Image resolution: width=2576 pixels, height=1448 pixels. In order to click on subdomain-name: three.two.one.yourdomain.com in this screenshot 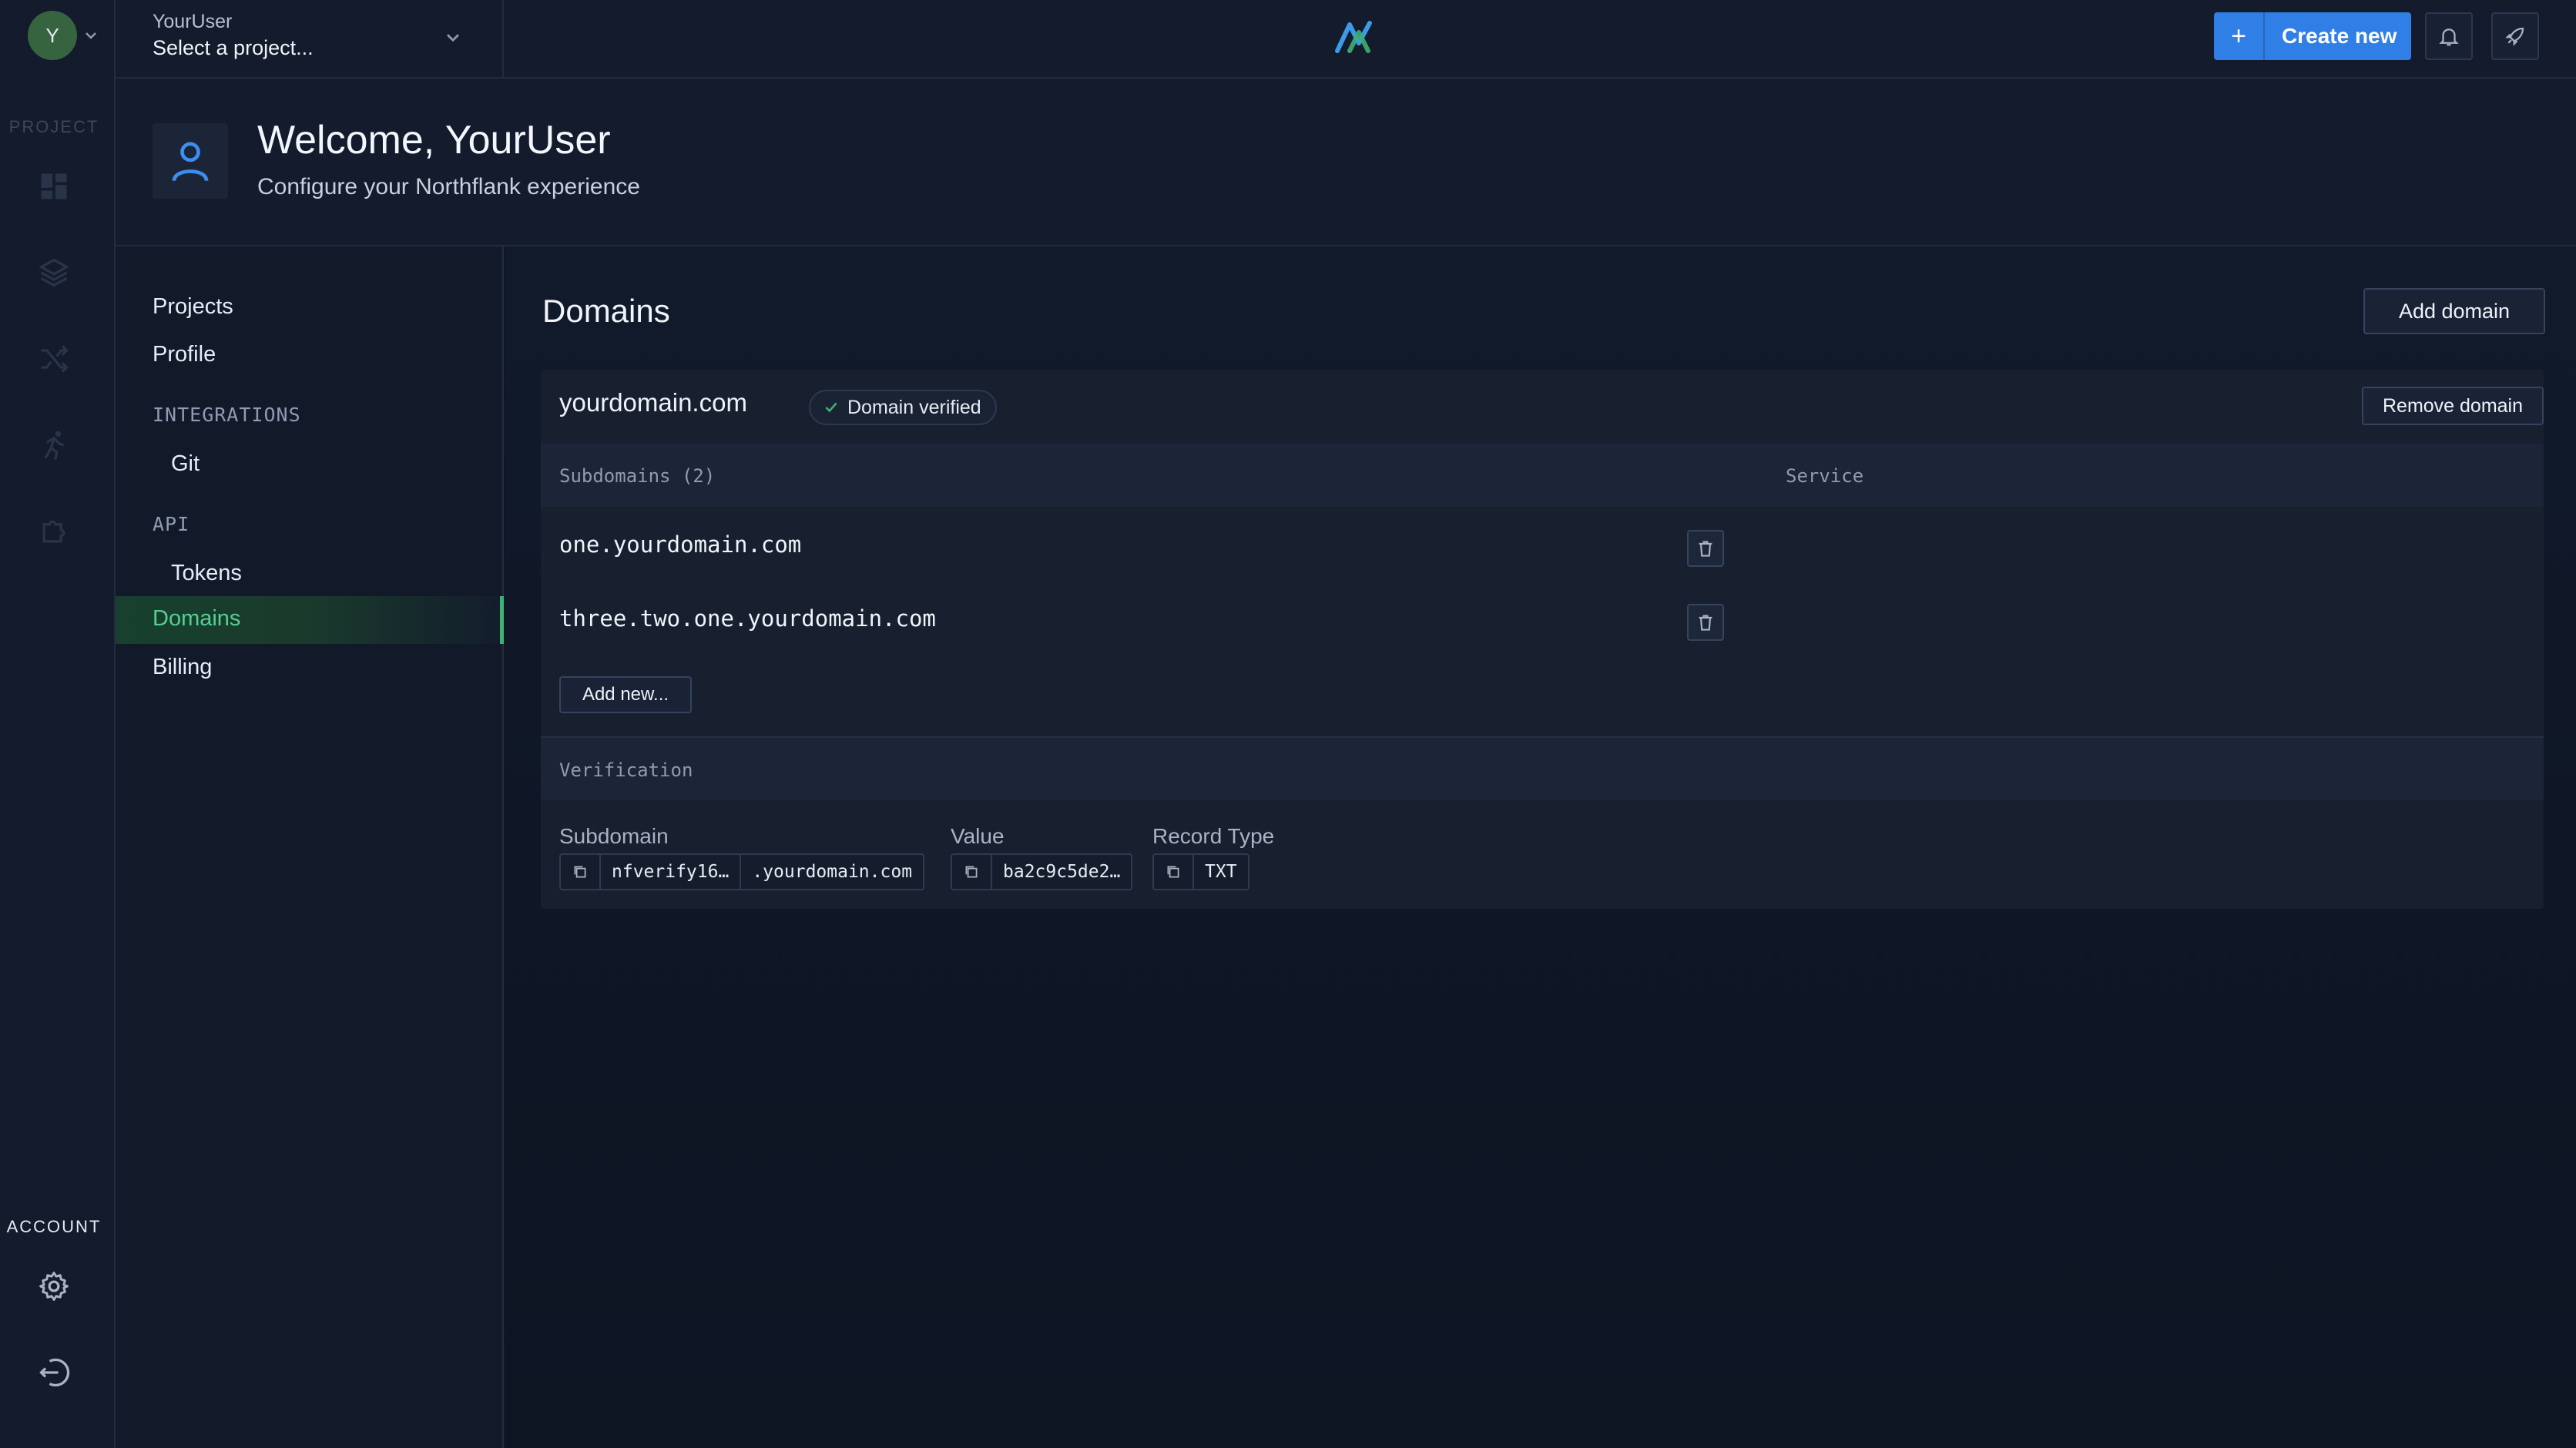, I will do `click(747, 618)`.